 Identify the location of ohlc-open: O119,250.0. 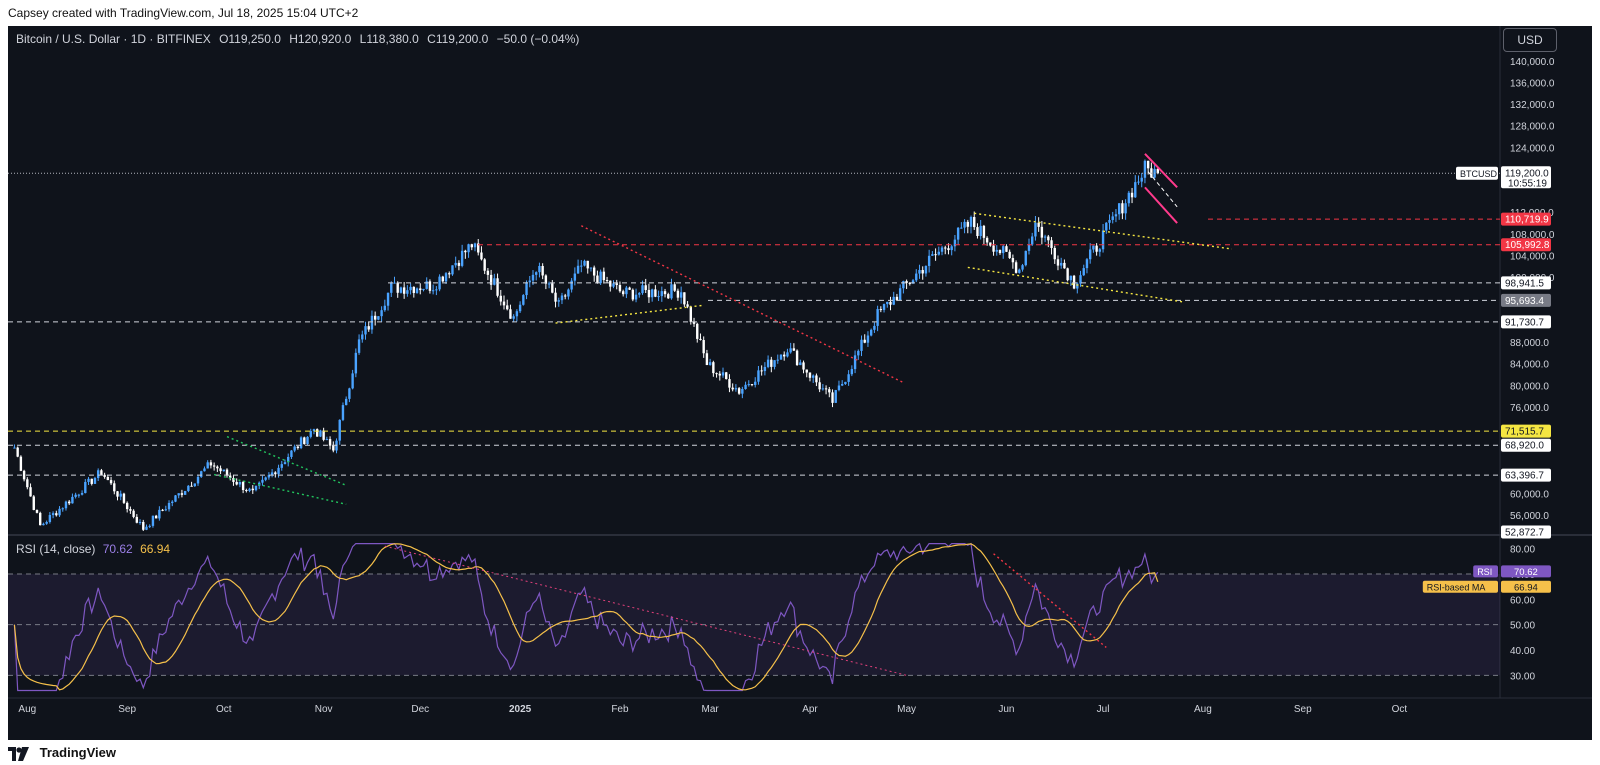
(250, 39).